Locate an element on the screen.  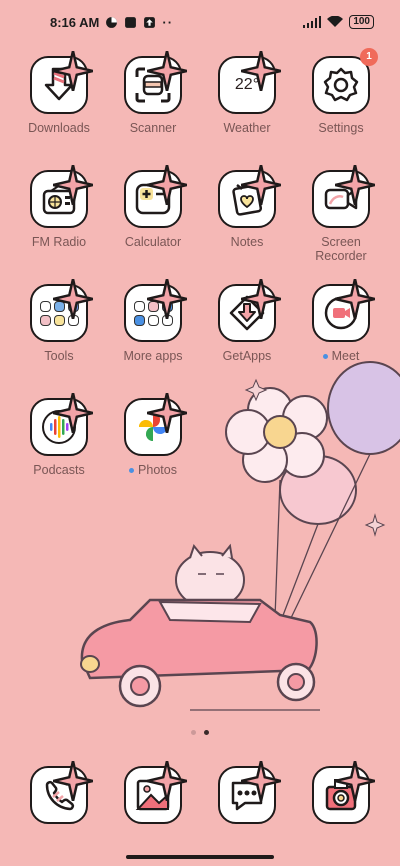
app-getapps: GetApps is located at coordinates (247, 321).